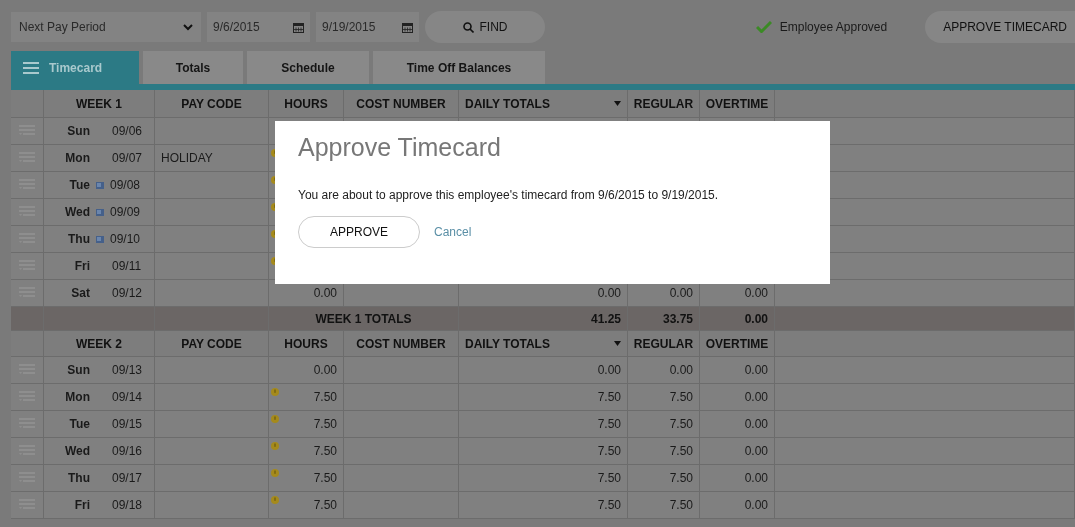  Describe the element at coordinates (127, 505) in the screenshot. I see `date-label: 09/18` at that location.